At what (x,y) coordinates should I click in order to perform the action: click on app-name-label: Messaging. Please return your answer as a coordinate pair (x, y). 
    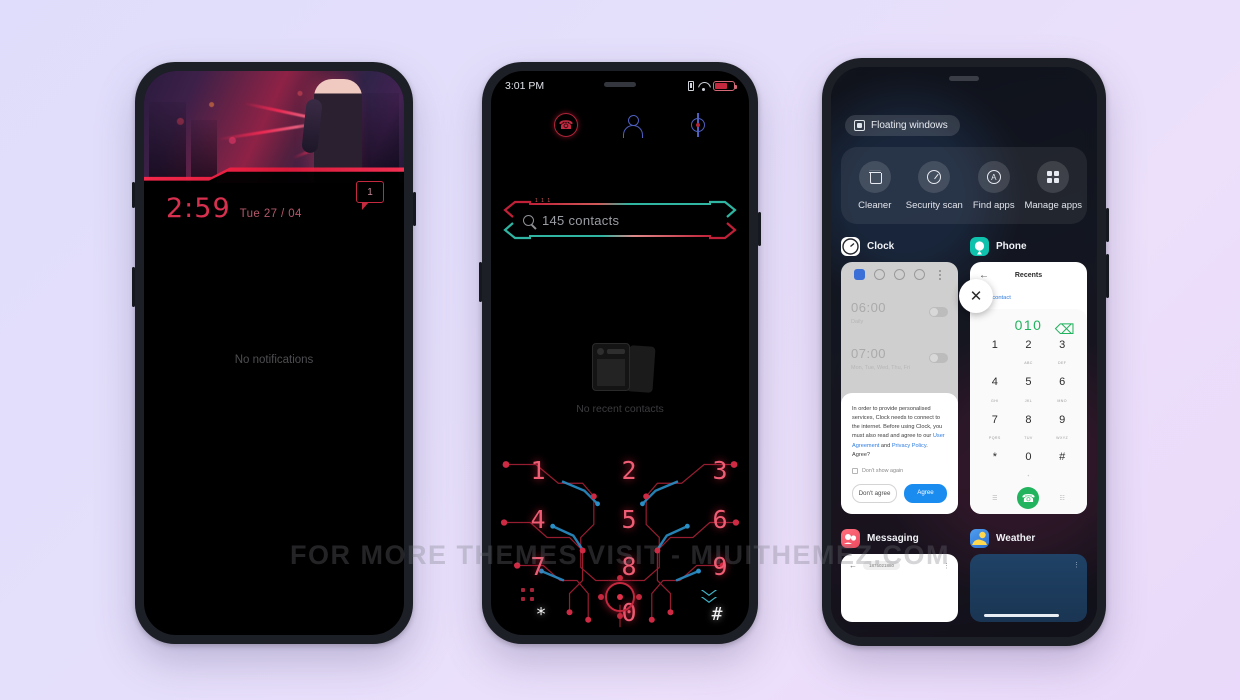
    Looking at the image, I should click on (893, 538).